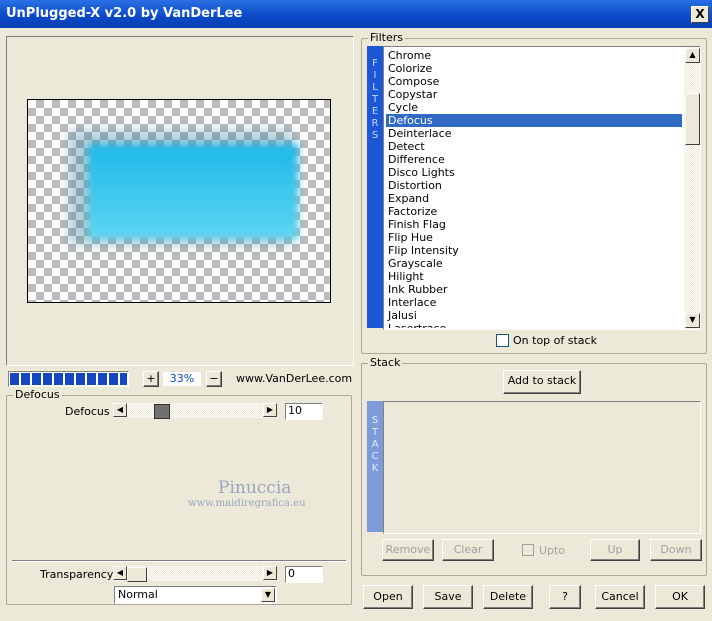 This screenshot has height=621, width=712. Describe the element at coordinates (692, 188) in the screenshot. I see `filters-scrollbar: ▲ ▼` at that location.